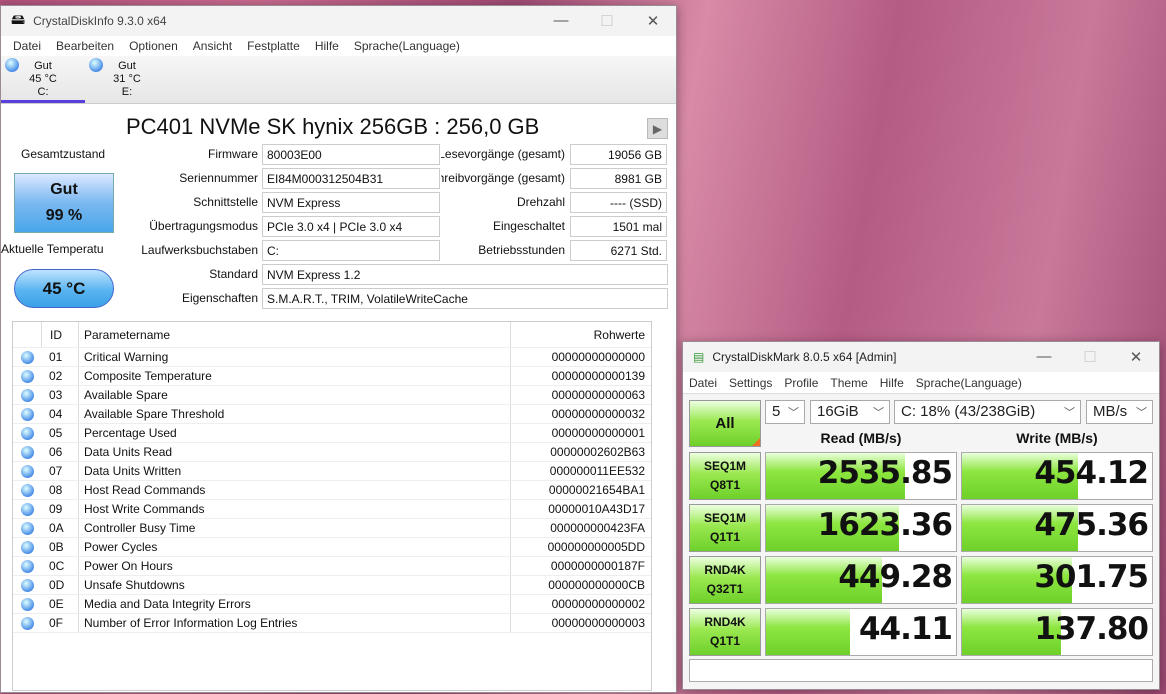 The width and height of the screenshot is (1166, 694). Describe the element at coordinates (848, 383) in the screenshot. I see `menu-theme: Theme` at that location.